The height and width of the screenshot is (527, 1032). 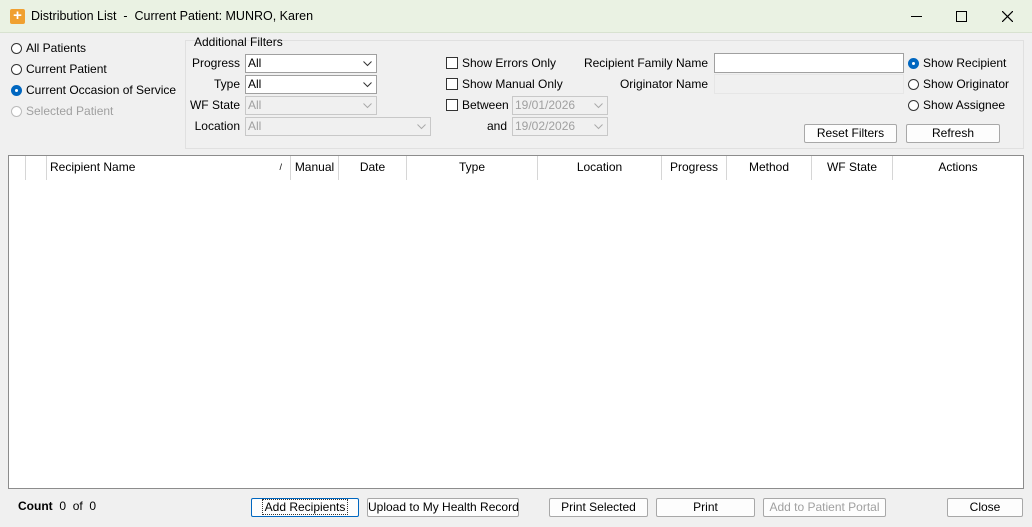 What do you see at coordinates (645, 63) in the screenshot?
I see `recipient-family-name-label: Recipient Family Name` at bounding box center [645, 63].